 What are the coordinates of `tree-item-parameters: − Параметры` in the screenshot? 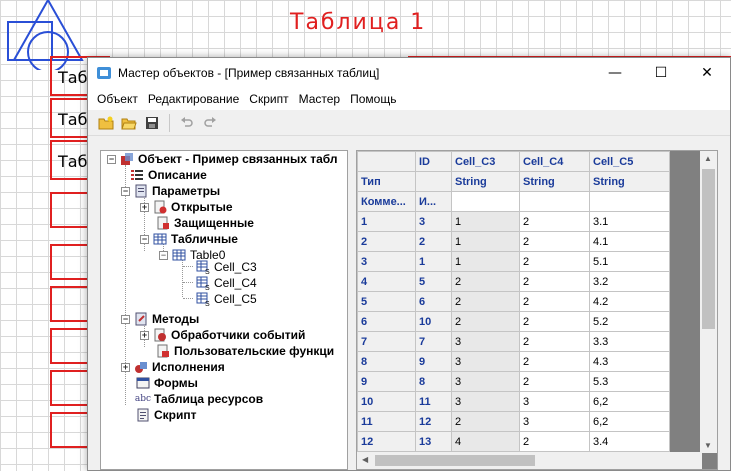 It's located at (170, 191).